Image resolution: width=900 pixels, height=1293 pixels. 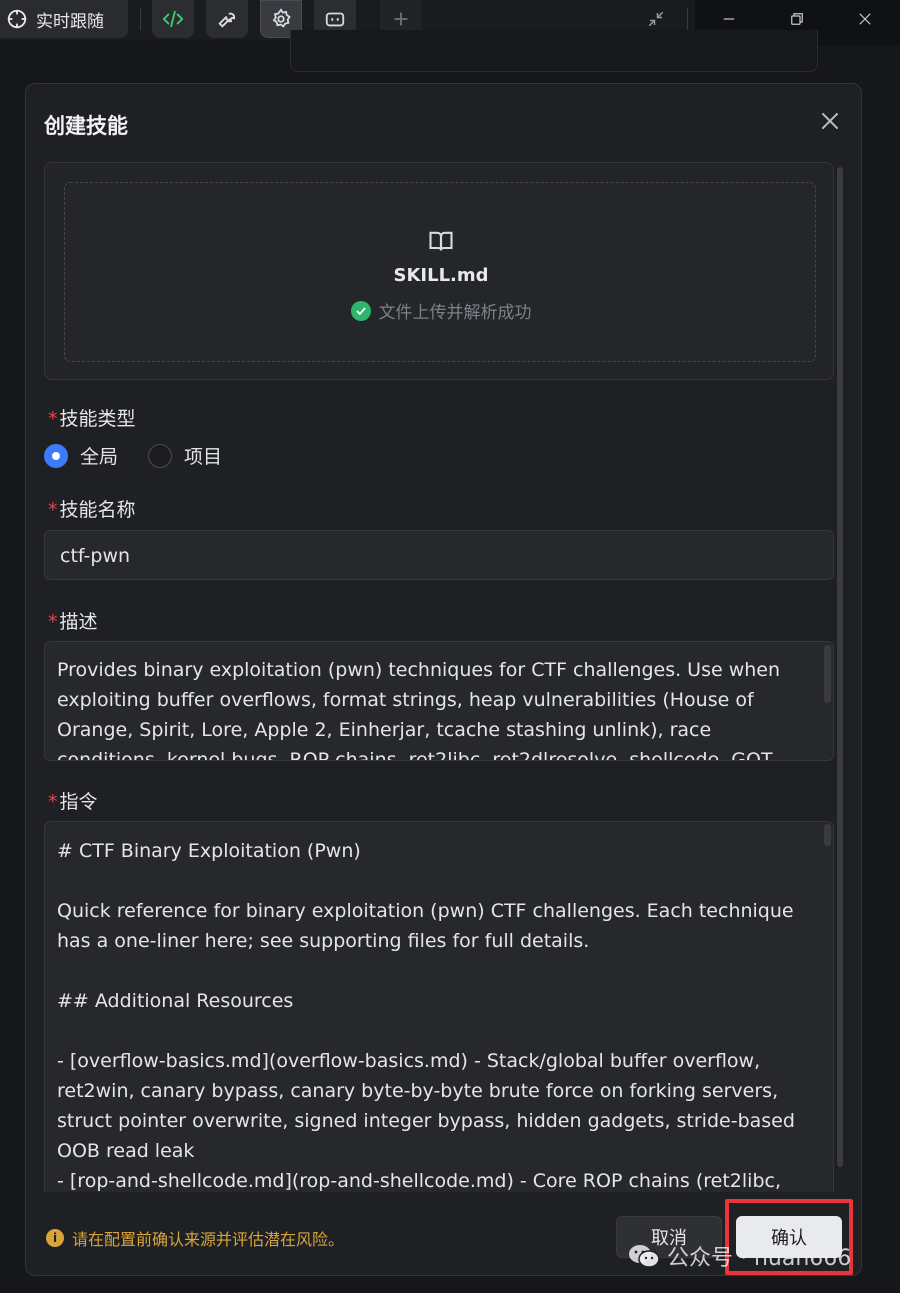 What do you see at coordinates (401, 19) in the screenshot?
I see `plus-icon` at bounding box center [401, 19].